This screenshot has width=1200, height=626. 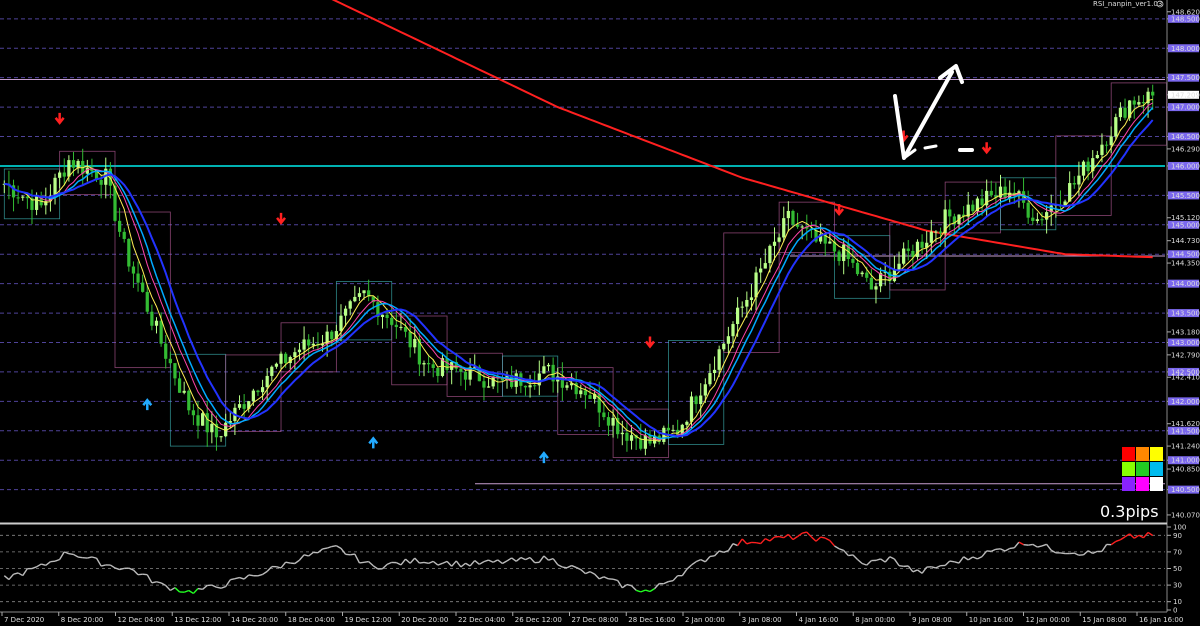 What do you see at coordinates (1048, 620) in the screenshot?
I see `time-tick-label: 12 Jan 00:00` at bounding box center [1048, 620].